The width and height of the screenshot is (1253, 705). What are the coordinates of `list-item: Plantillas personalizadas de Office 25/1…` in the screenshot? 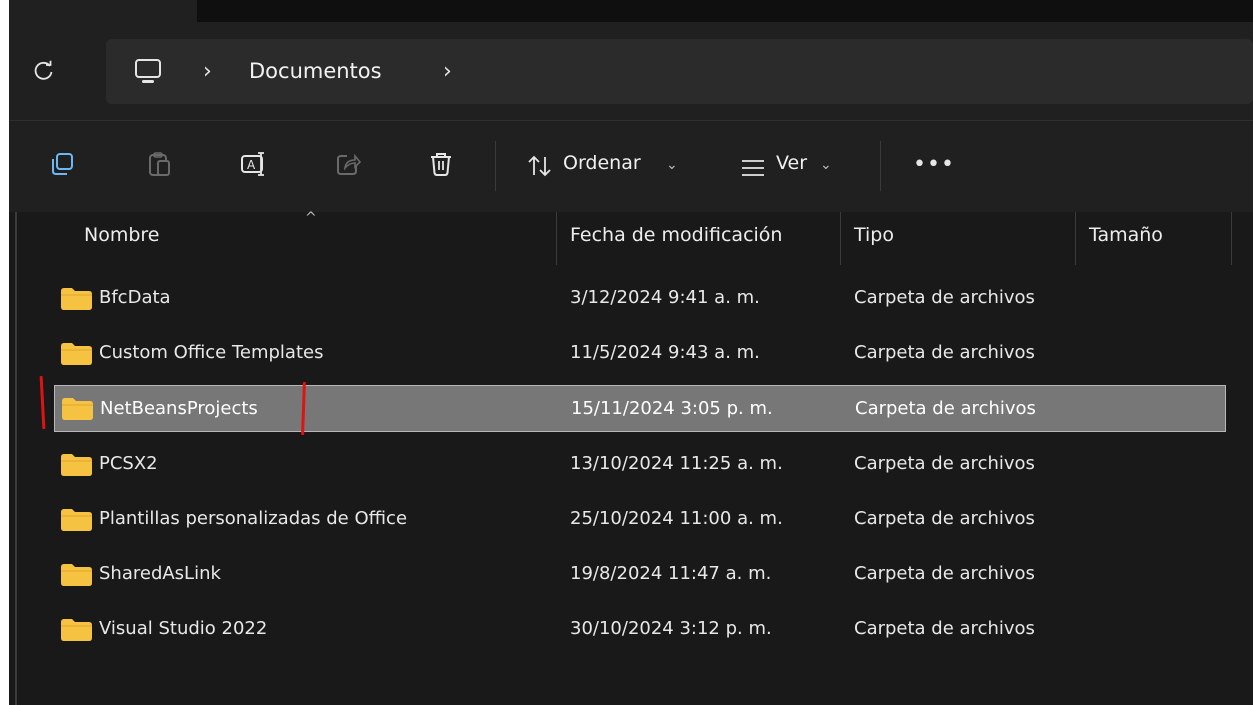 It's located at (640, 520).